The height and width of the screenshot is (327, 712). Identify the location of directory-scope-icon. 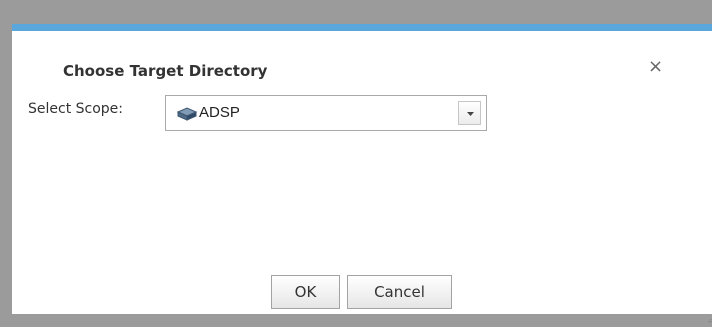
(187, 113).